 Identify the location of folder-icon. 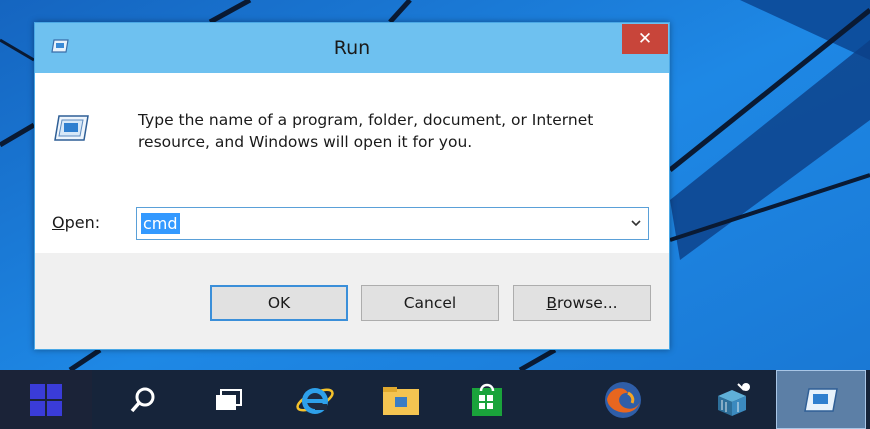
(401, 400).